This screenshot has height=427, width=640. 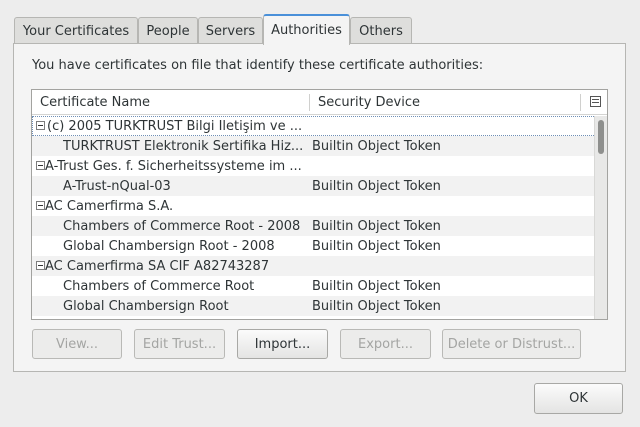 What do you see at coordinates (159, 286) in the screenshot?
I see `certificate-name: Chambers of Commerce Root` at bounding box center [159, 286].